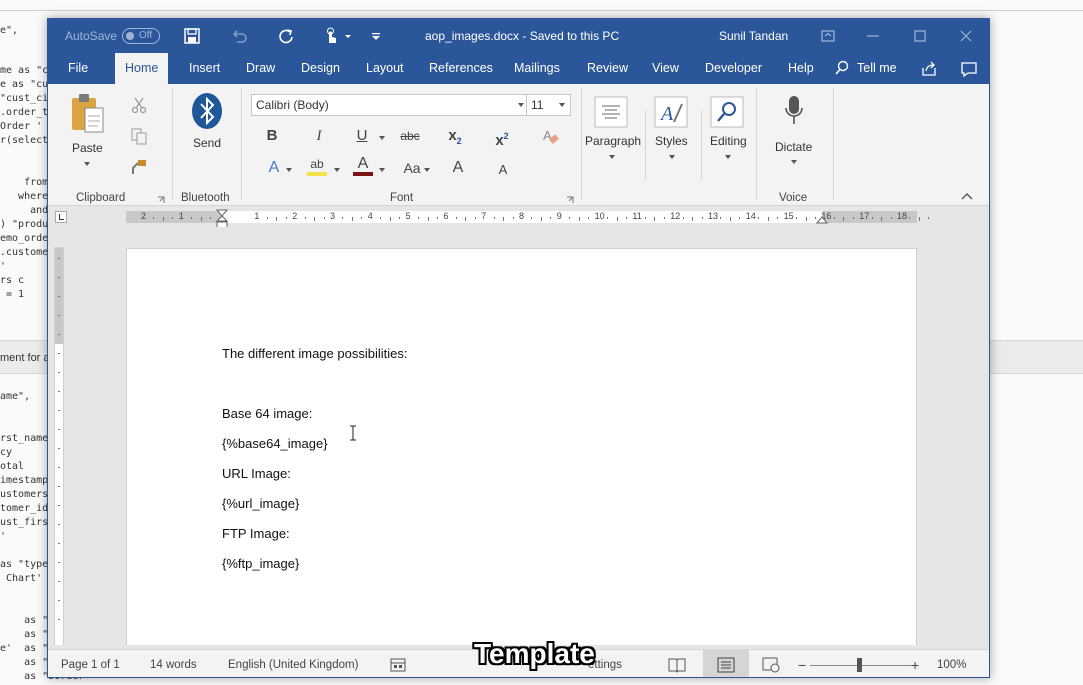 The height and width of the screenshot is (685, 1083). Describe the element at coordinates (286, 36) in the screenshot. I see `redo-icon` at that location.